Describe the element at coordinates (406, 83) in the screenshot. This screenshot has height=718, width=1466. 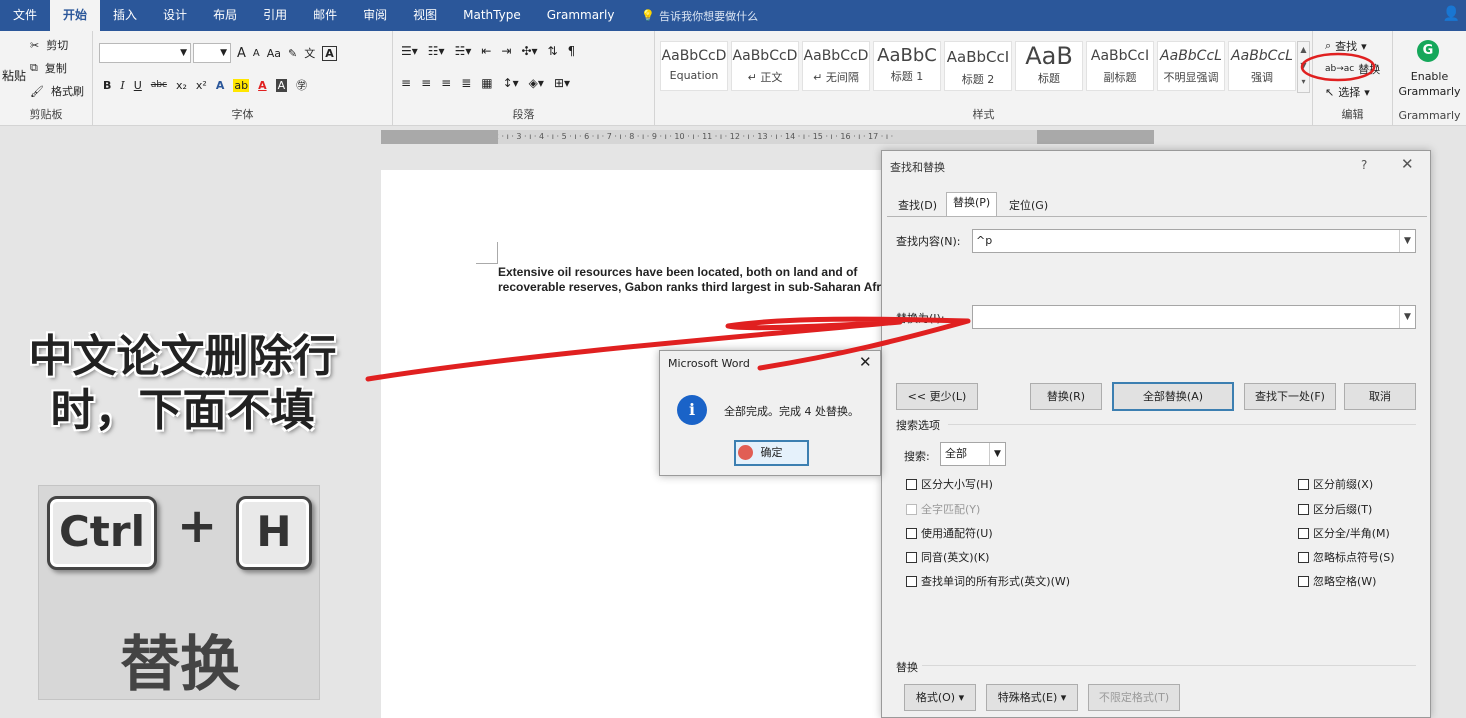
I see `align-left-icon: ≡` at that location.